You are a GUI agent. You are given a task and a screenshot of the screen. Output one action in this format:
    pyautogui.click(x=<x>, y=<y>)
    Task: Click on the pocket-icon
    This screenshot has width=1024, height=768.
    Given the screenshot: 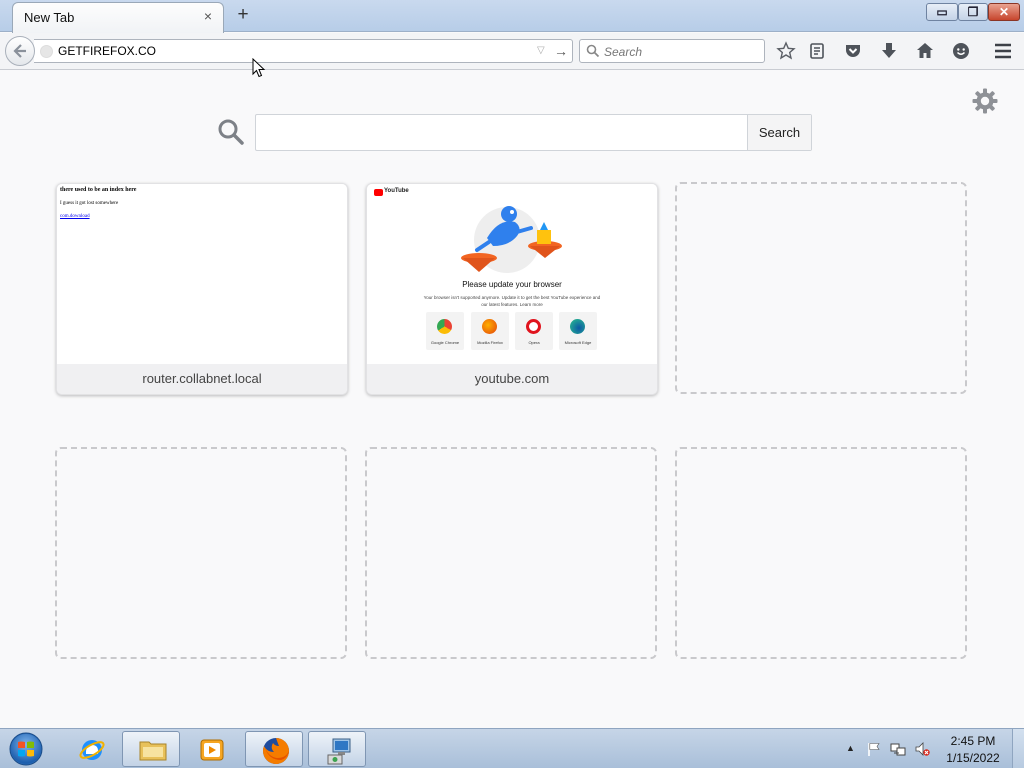 What is the action you would take?
    pyautogui.click(x=853, y=51)
    